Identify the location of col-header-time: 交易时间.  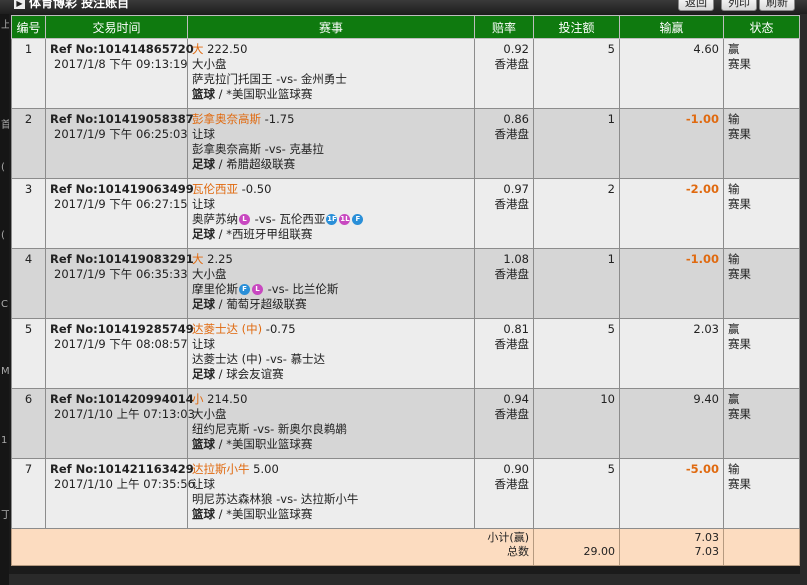
(116, 27).